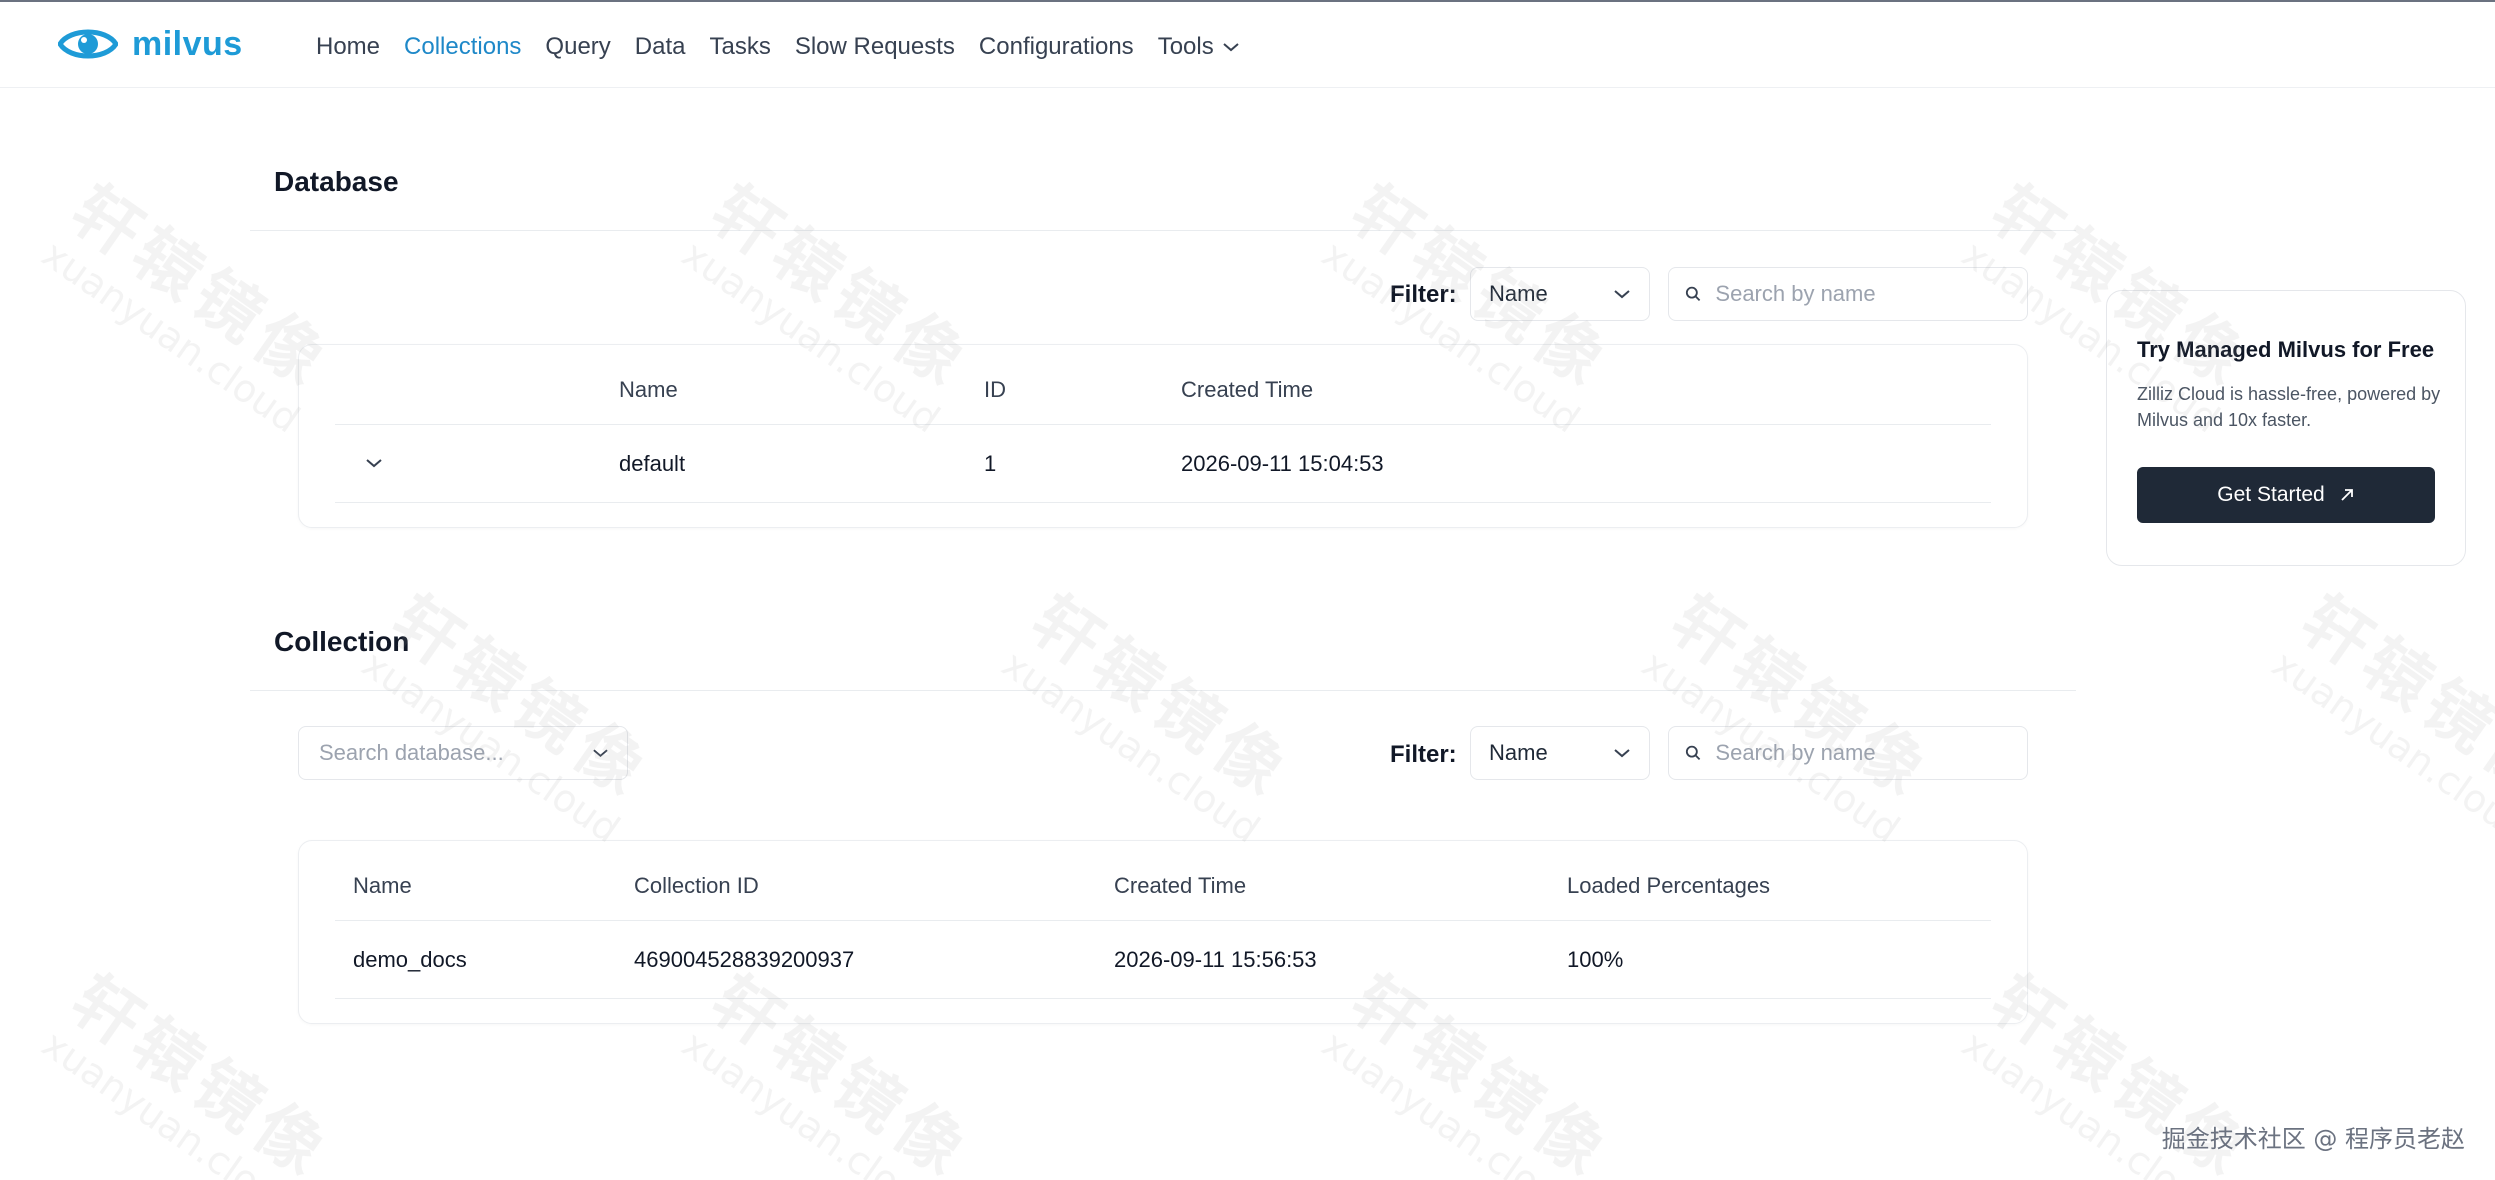  I want to click on database-col-name: Name, so click(648, 389).